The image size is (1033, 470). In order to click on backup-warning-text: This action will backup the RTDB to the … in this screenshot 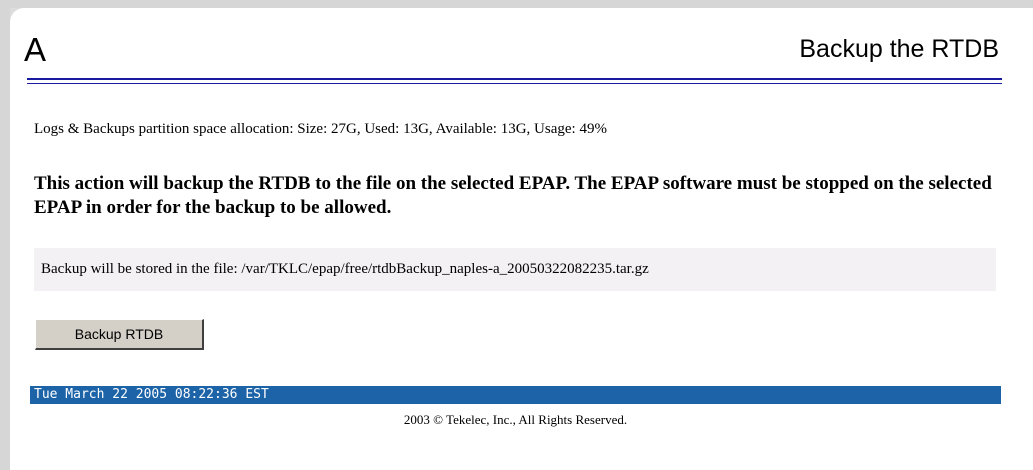, I will do `click(513, 195)`.